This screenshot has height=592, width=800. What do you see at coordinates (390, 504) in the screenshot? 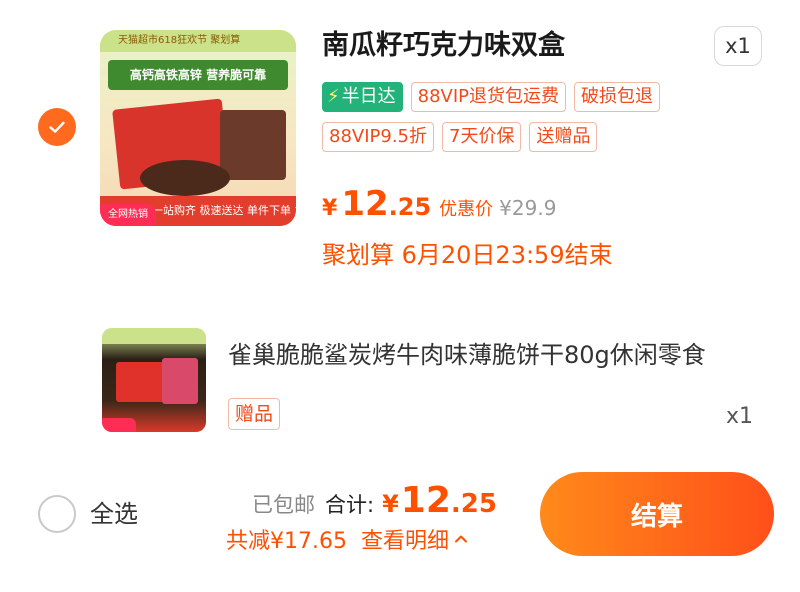
I see `total-currency: ¥` at bounding box center [390, 504].